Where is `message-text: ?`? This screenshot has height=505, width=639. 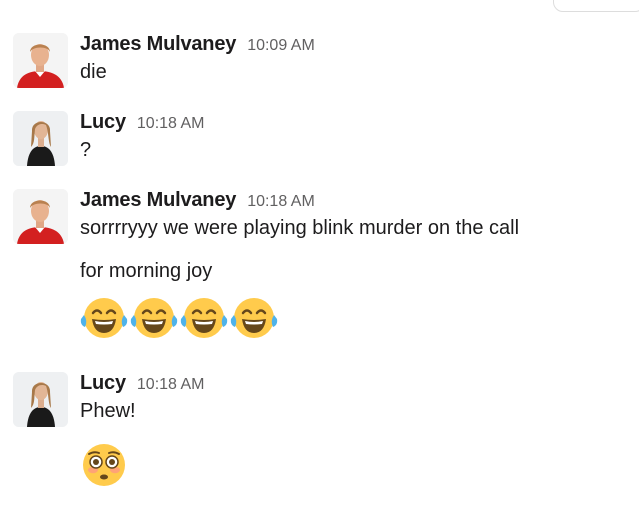 message-text: ? is located at coordinates (86, 150).